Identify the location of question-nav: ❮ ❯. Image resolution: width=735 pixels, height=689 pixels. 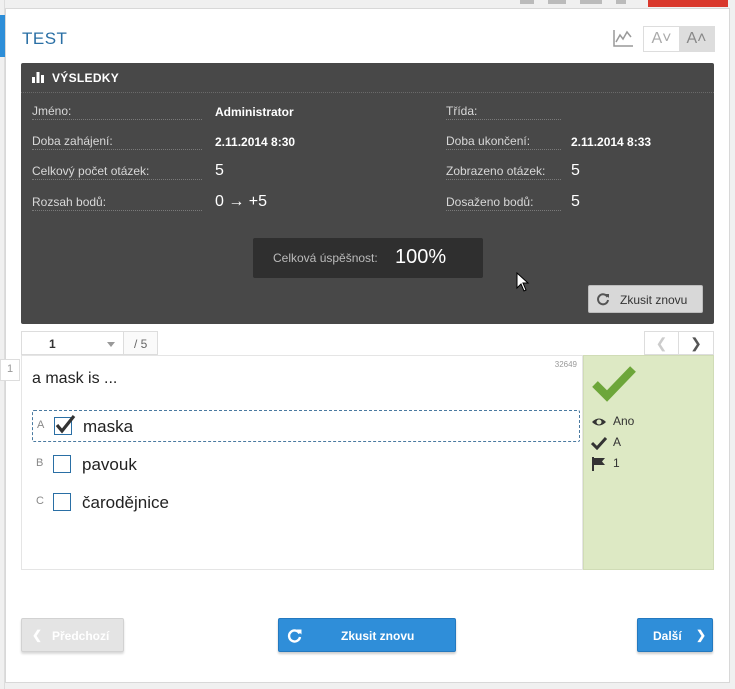
(679, 343).